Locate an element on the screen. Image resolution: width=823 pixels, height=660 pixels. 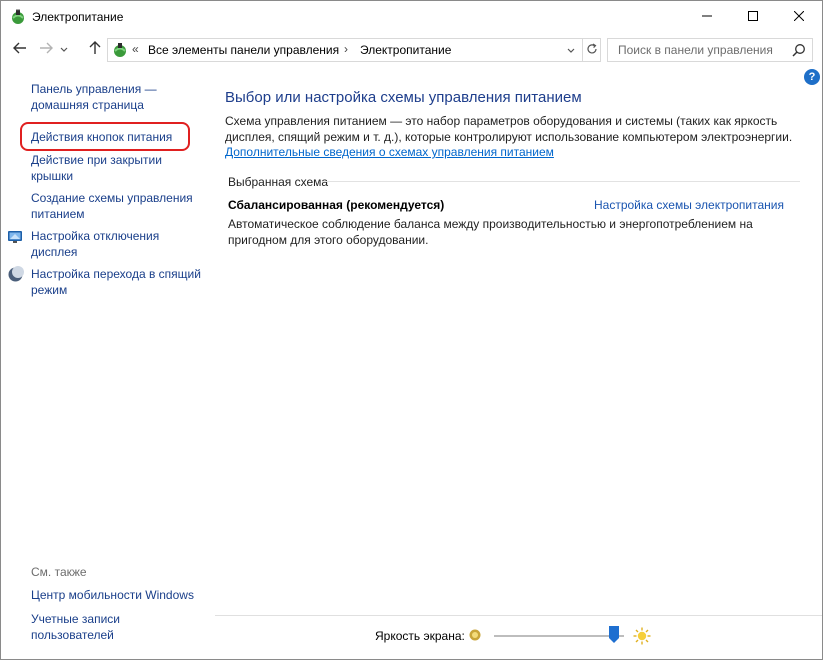
forward-button is located at coordinates (46, 49).